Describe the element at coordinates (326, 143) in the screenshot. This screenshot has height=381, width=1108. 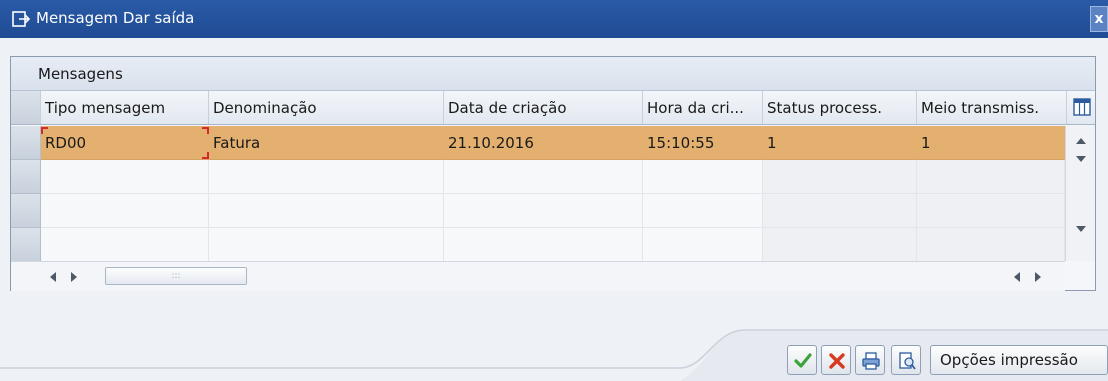
I see `cell-denominacao: Fatura` at that location.